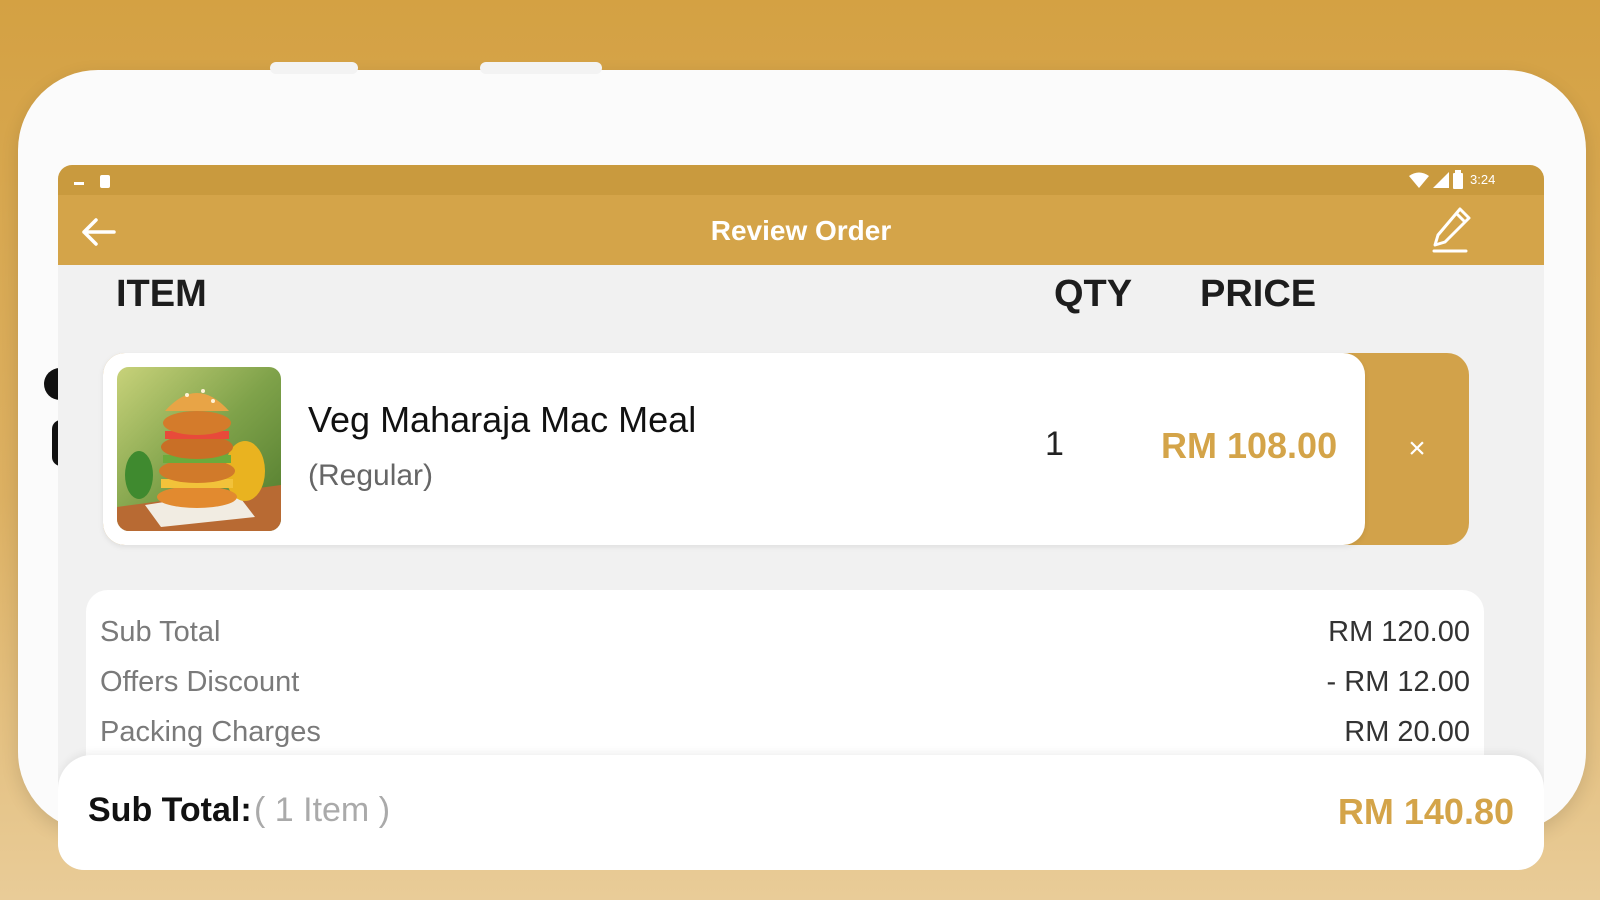  Describe the element at coordinates (1425, 811) in the screenshot. I see `footer-total: RM 140.80` at that location.